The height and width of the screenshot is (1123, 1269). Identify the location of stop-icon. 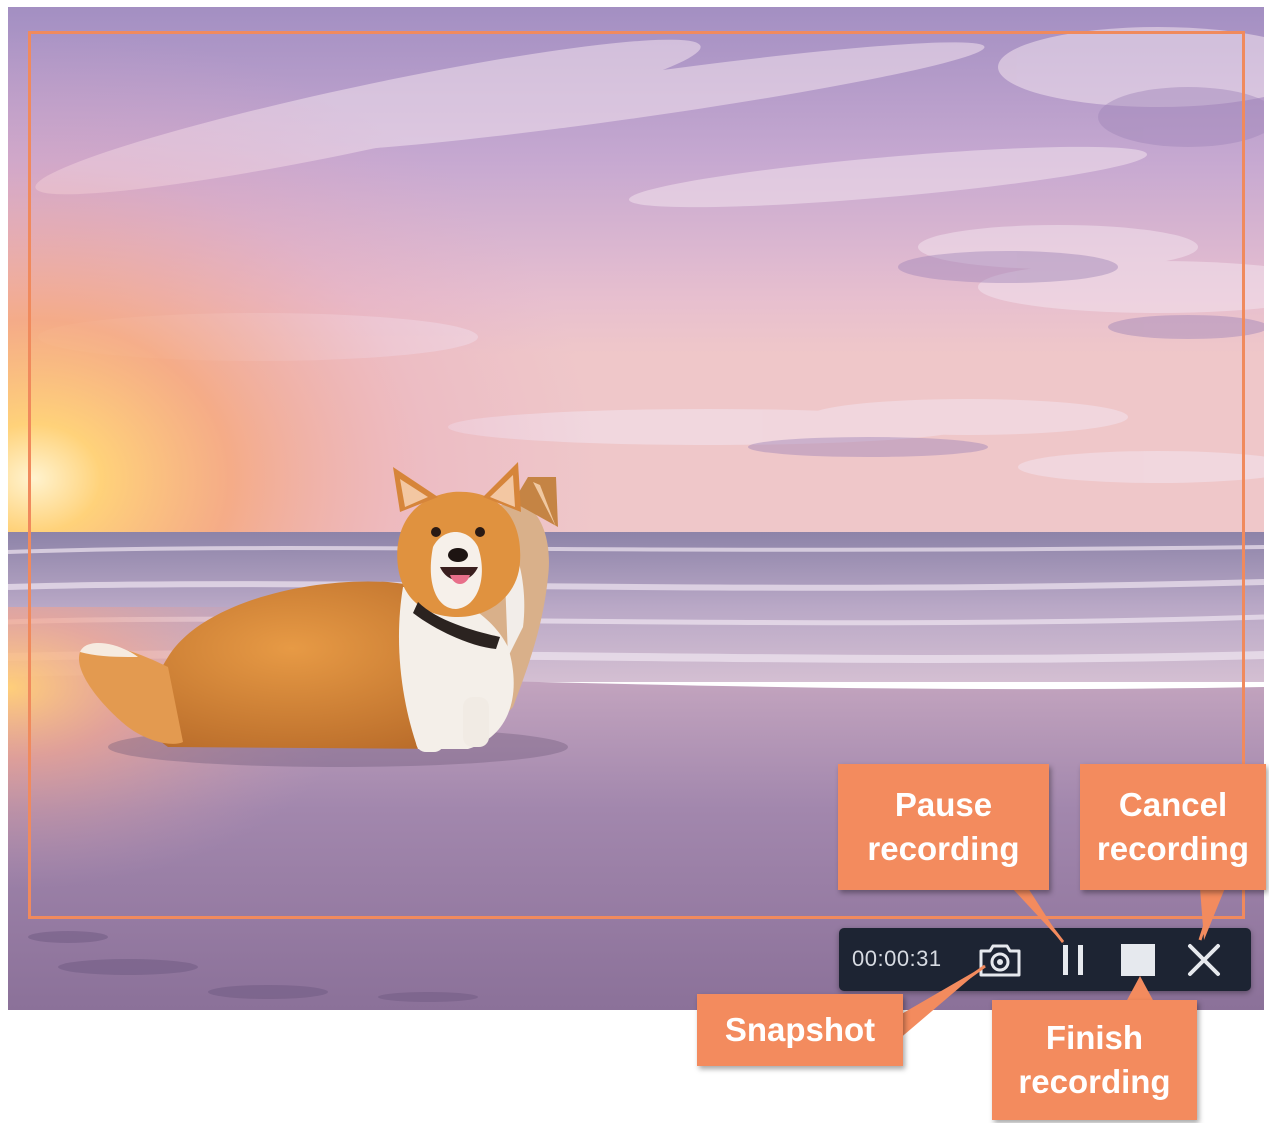
(1138, 960).